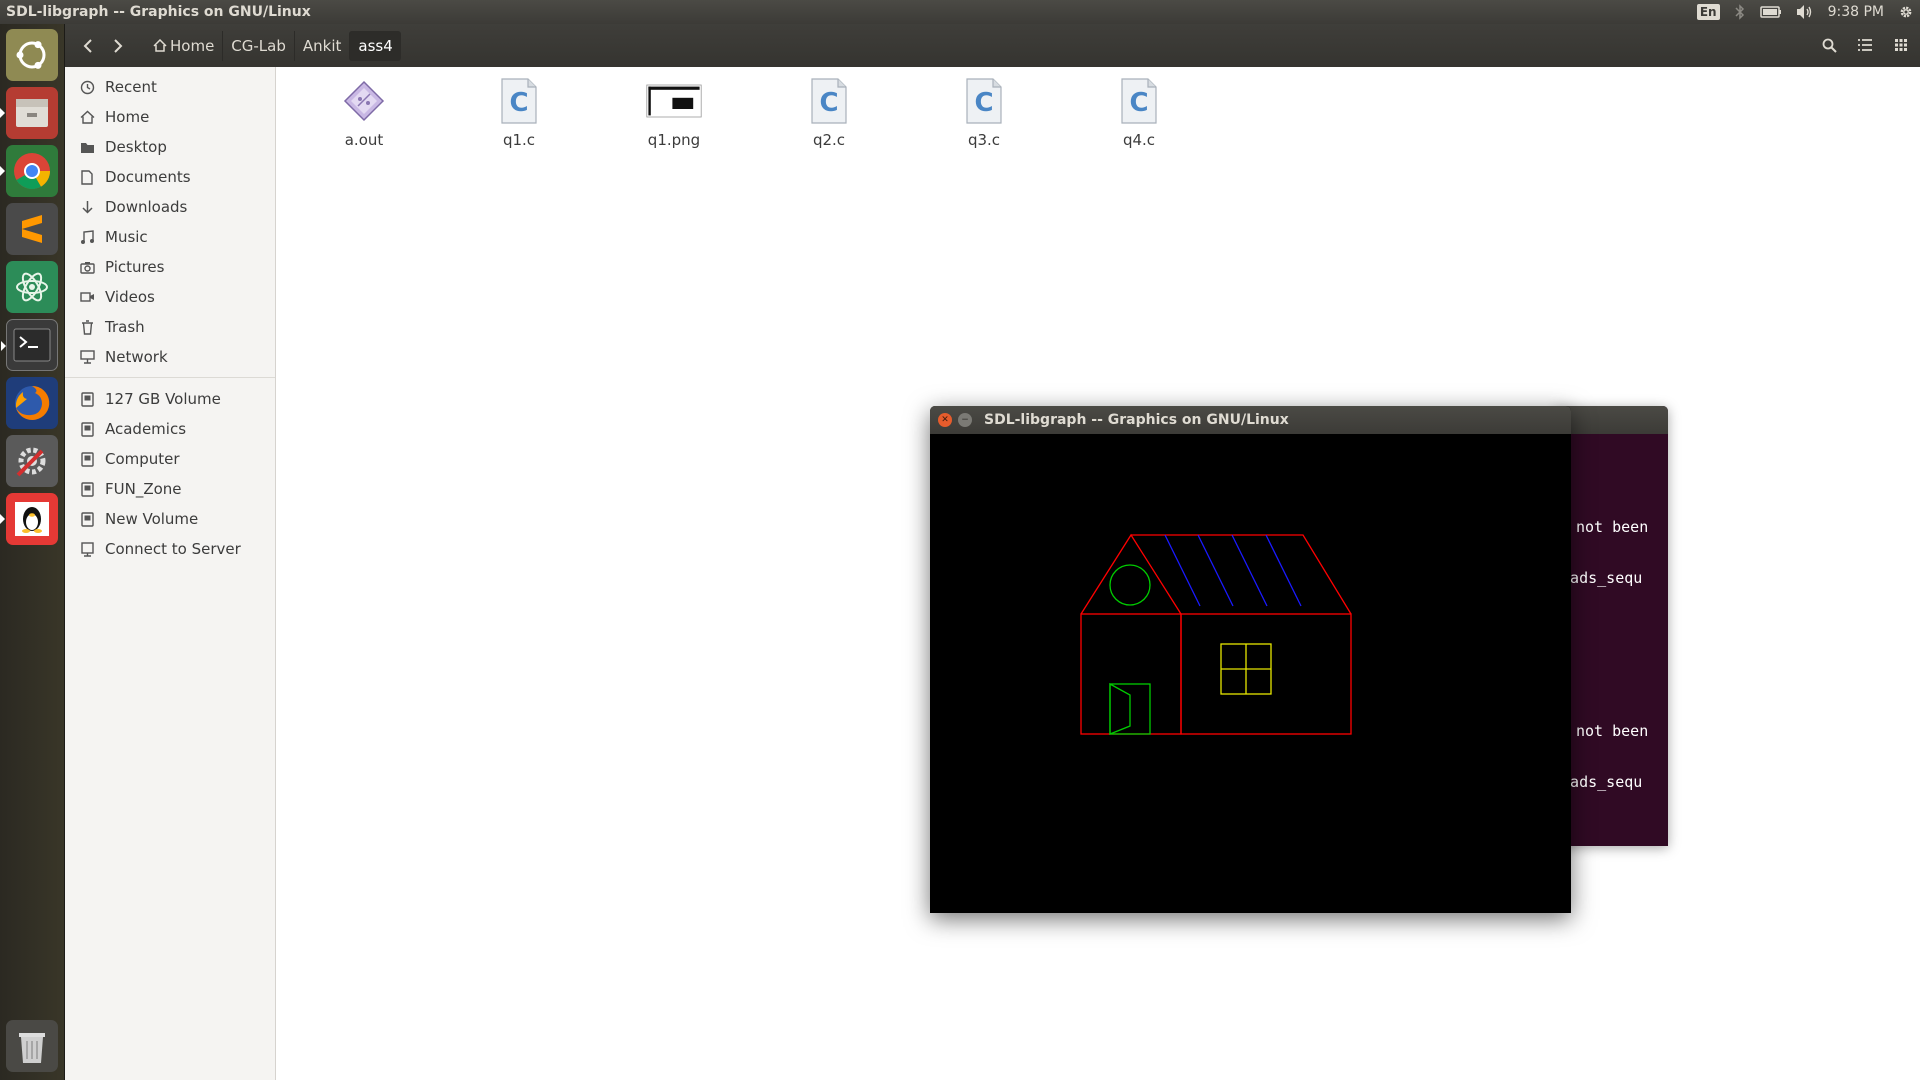 The image size is (1920, 1080). Describe the element at coordinates (1856, 12) in the screenshot. I see `clock: 9:38 PM` at that location.